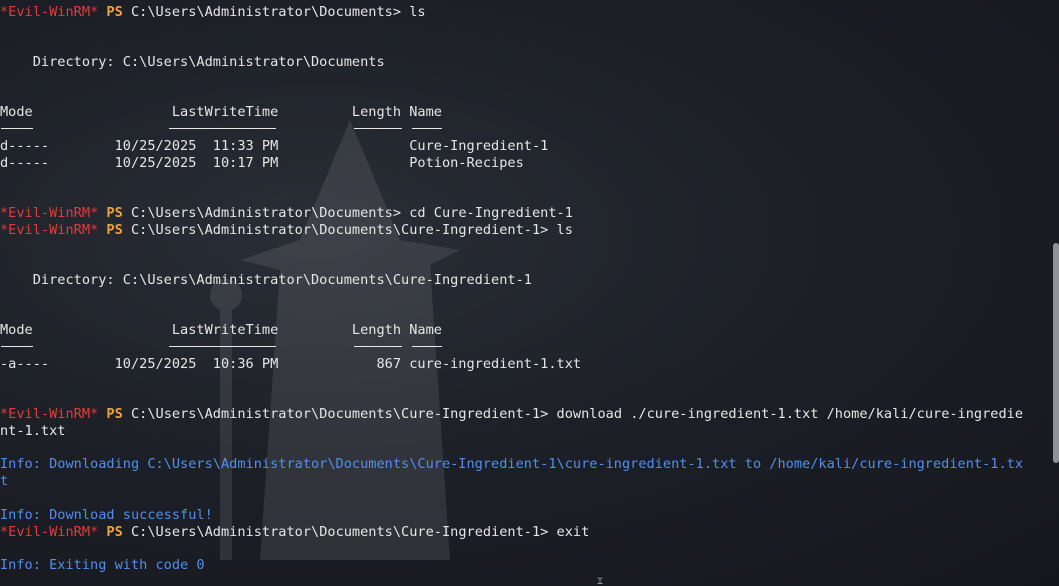 This screenshot has height=586, width=1059. What do you see at coordinates (102, 565) in the screenshot?
I see `info-exiting: Info: Exiting with code 0` at bounding box center [102, 565].